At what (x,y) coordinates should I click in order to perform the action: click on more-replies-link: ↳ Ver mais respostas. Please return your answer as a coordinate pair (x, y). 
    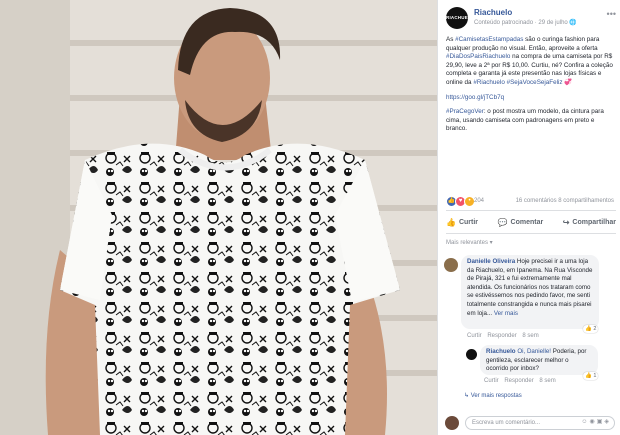
    Looking at the image, I should click on (493, 395).